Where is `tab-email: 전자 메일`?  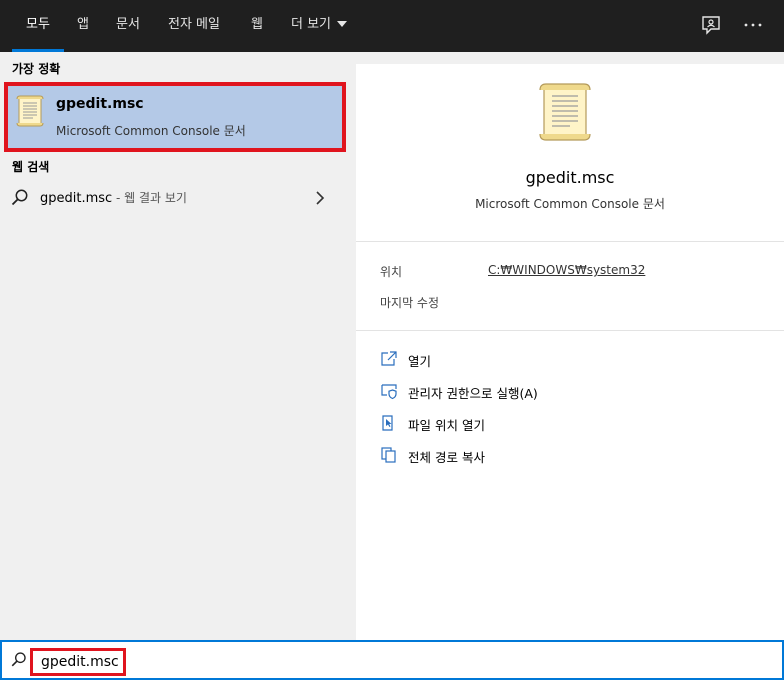 tab-email: 전자 메일 is located at coordinates (194, 26).